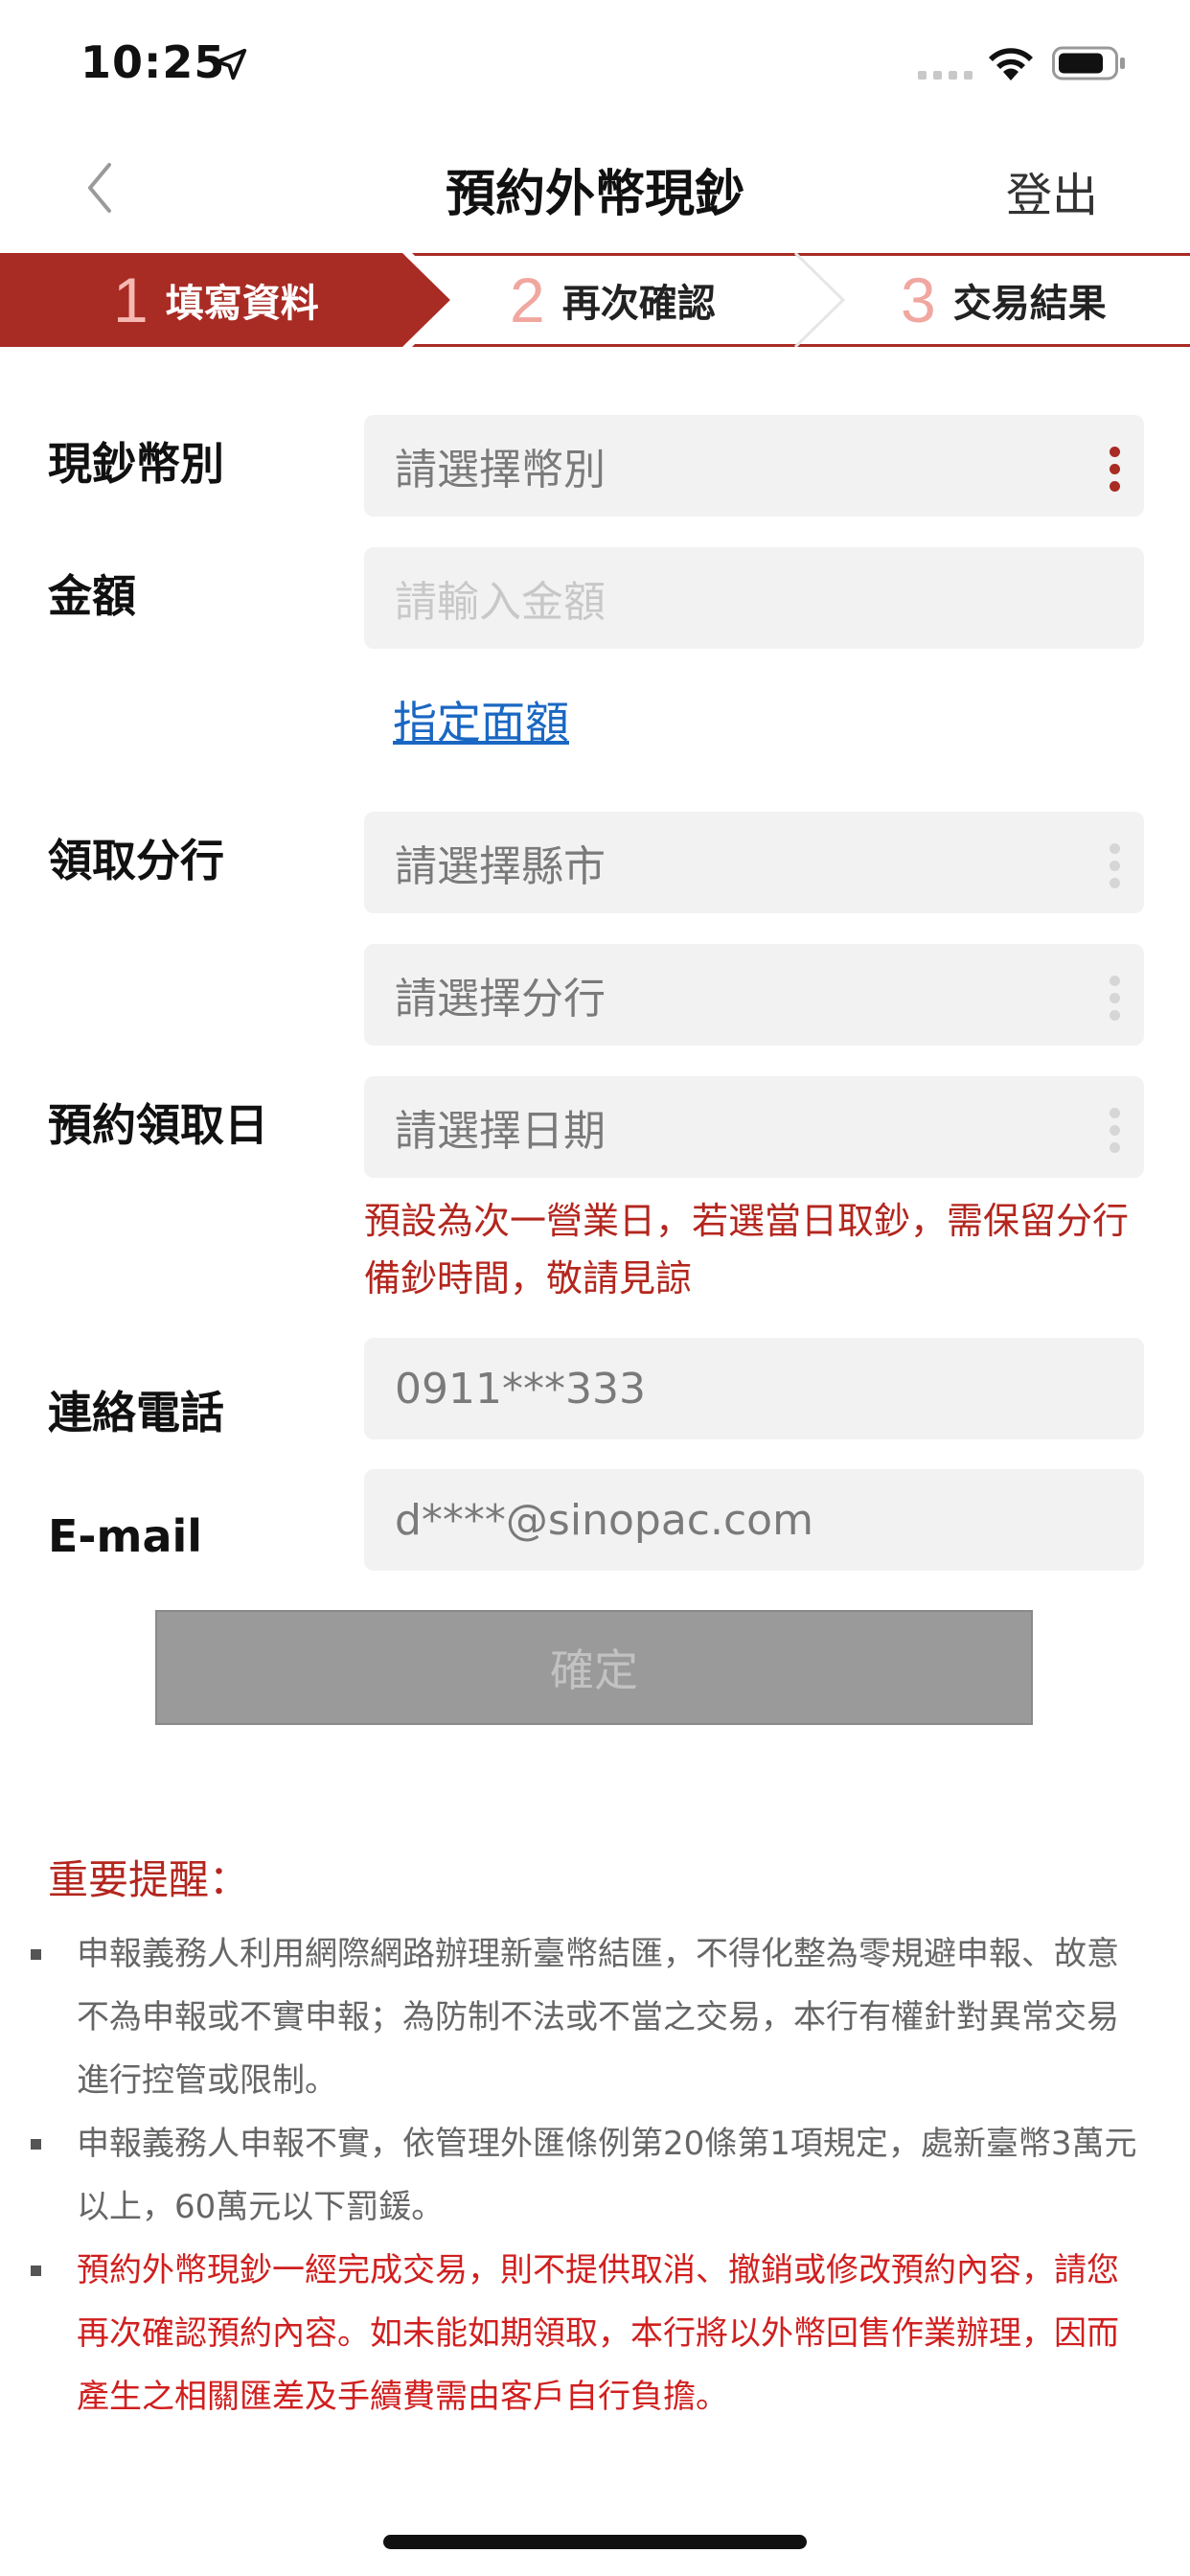 Image resolution: width=1190 pixels, height=2576 pixels. I want to click on step-3-number: 3, so click(919, 299).